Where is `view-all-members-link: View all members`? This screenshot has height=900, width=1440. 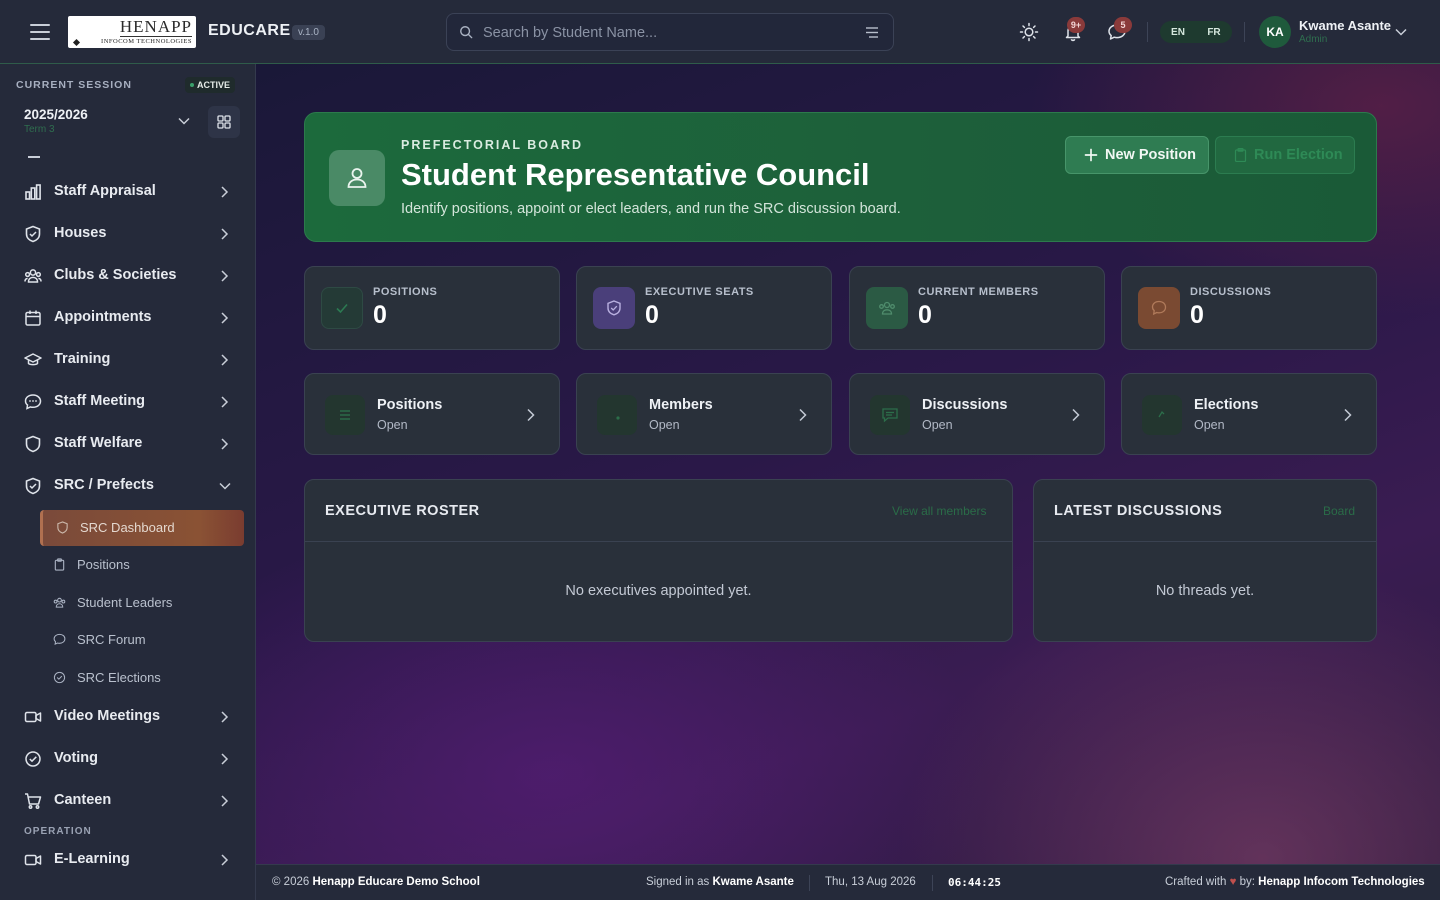
view-all-members-link: View all members is located at coordinates (939, 511).